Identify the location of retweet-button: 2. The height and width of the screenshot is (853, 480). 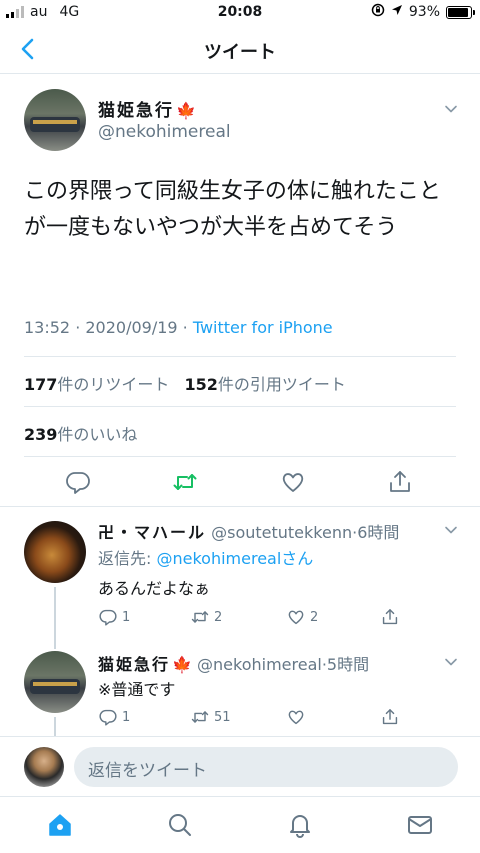
(206, 617).